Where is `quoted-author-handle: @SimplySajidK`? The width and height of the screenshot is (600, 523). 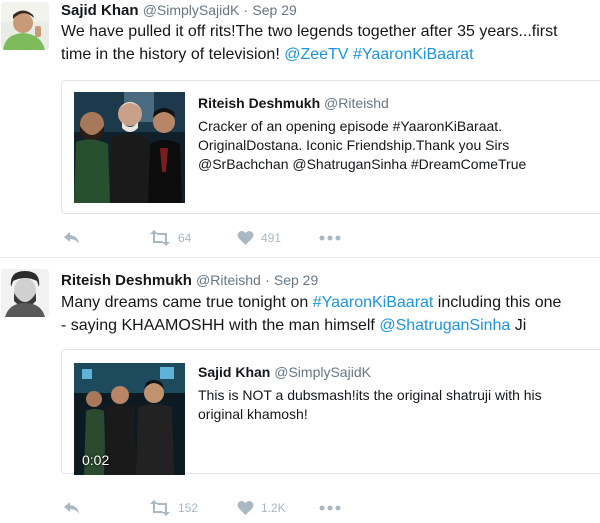
quoted-author-handle: @SimplySajidK is located at coordinates (322, 372).